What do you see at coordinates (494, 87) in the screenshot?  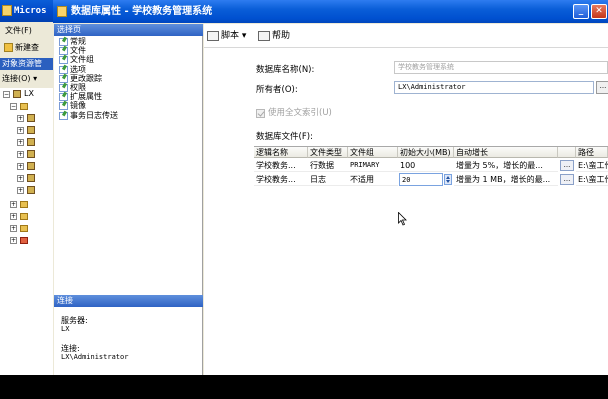 I see `owner-field: LX\Administrator` at bounding box center [494, 87].